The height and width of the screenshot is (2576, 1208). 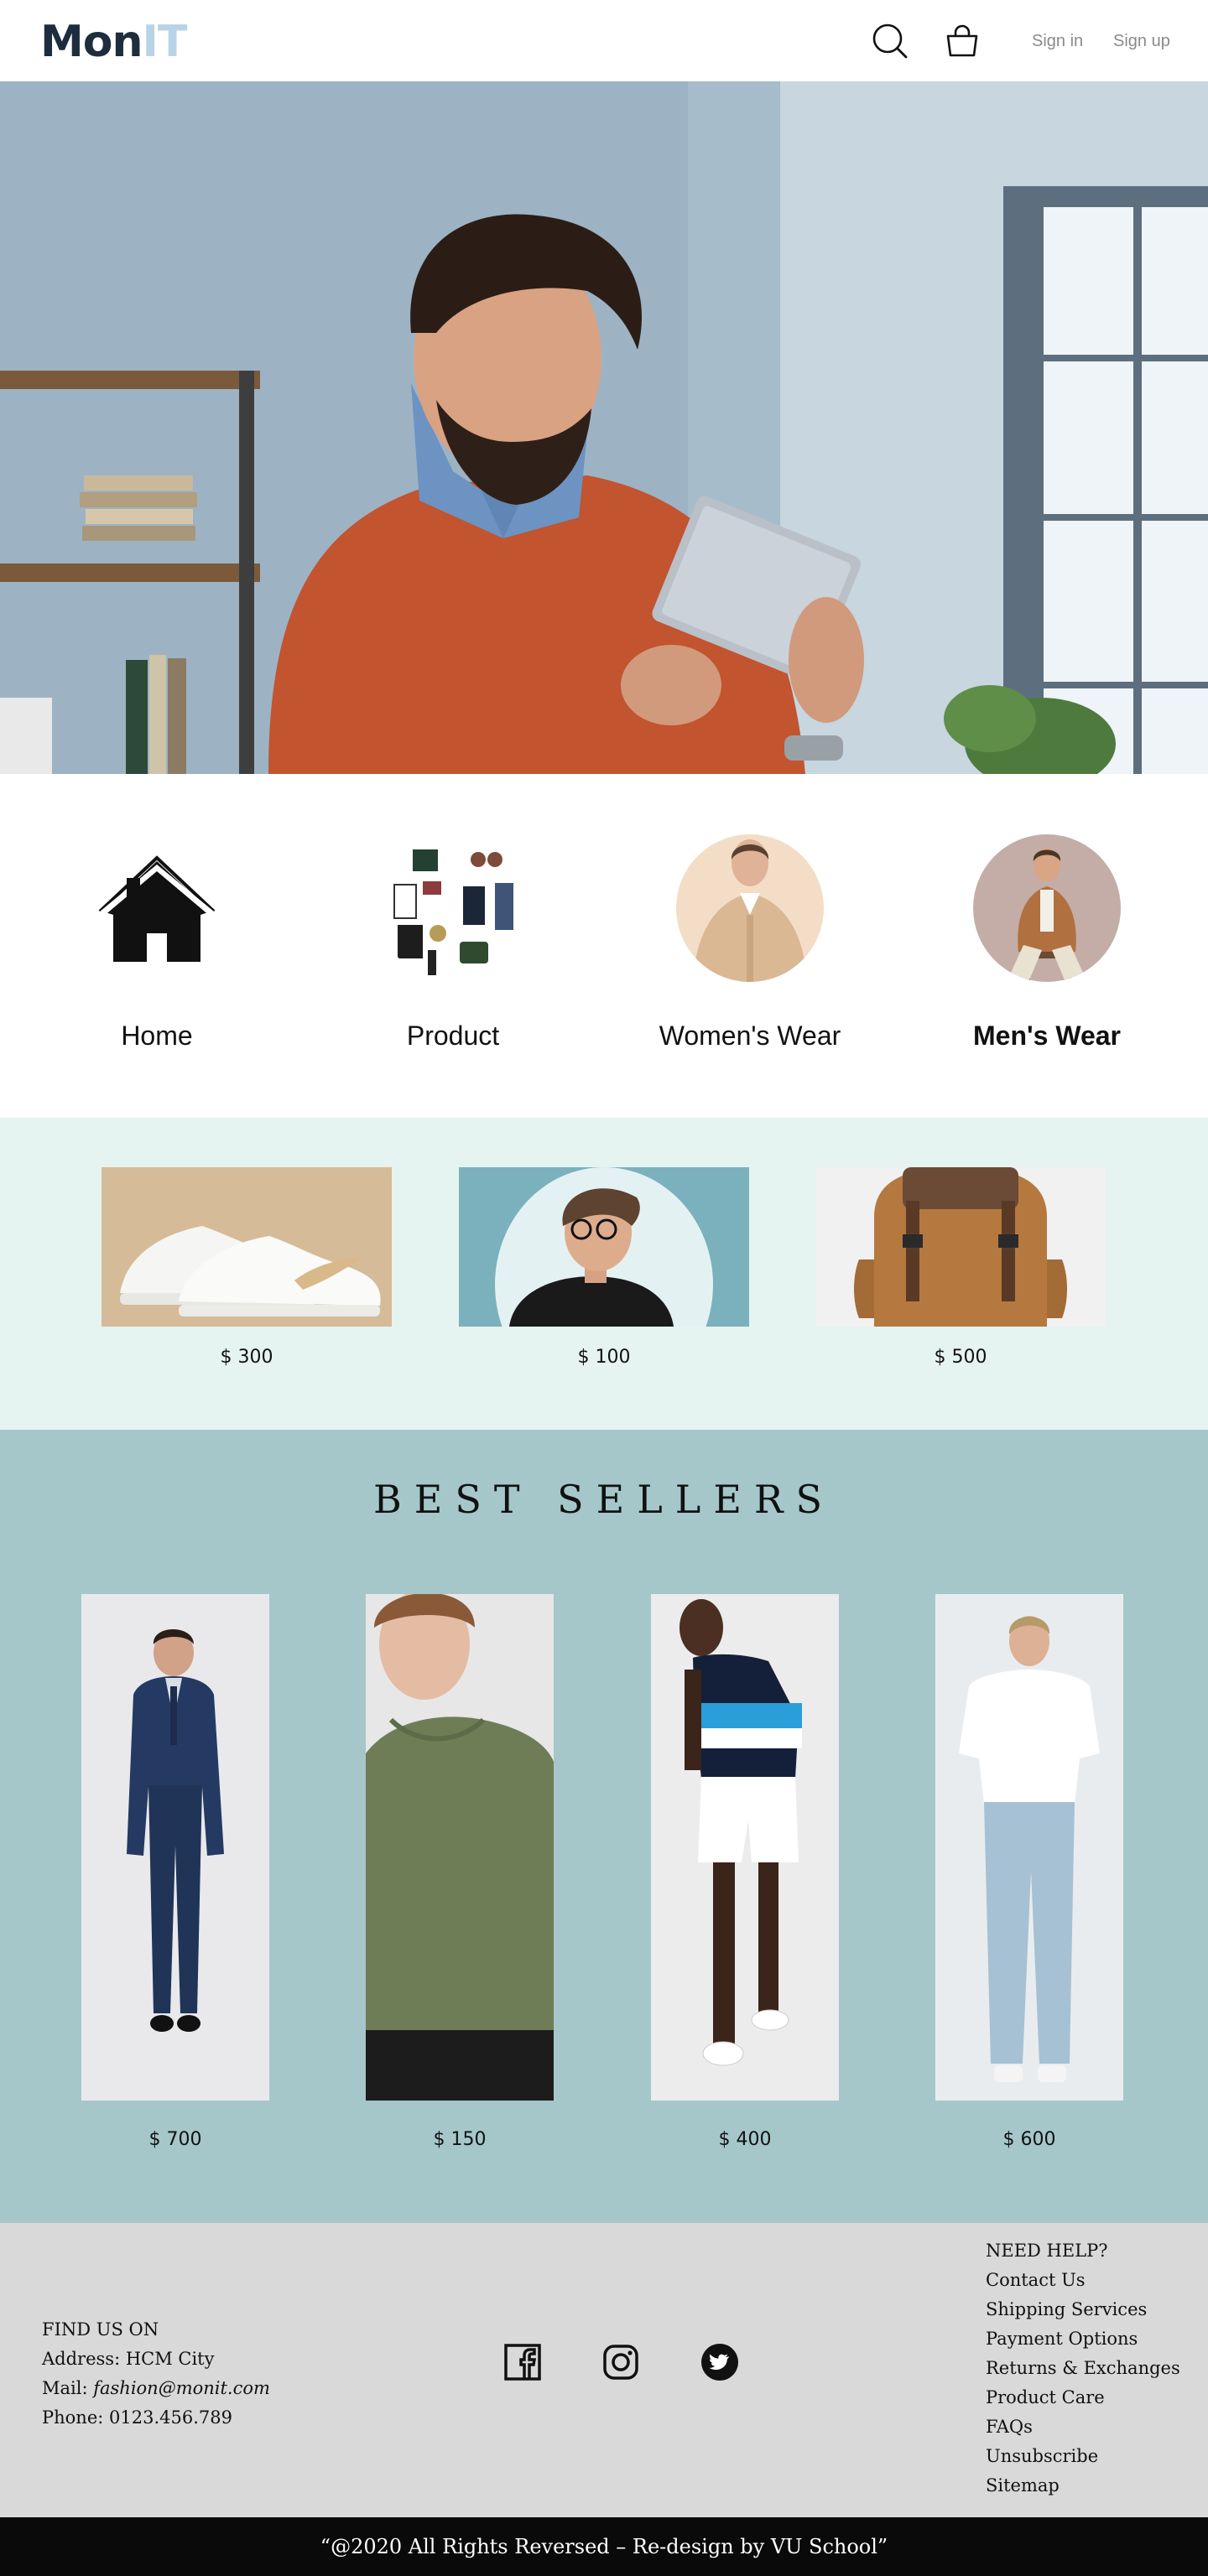 What do you see at coordinates (453, 1036) in the screenshot?
I see `category-label: Product` at bounding box center [453, 1036].